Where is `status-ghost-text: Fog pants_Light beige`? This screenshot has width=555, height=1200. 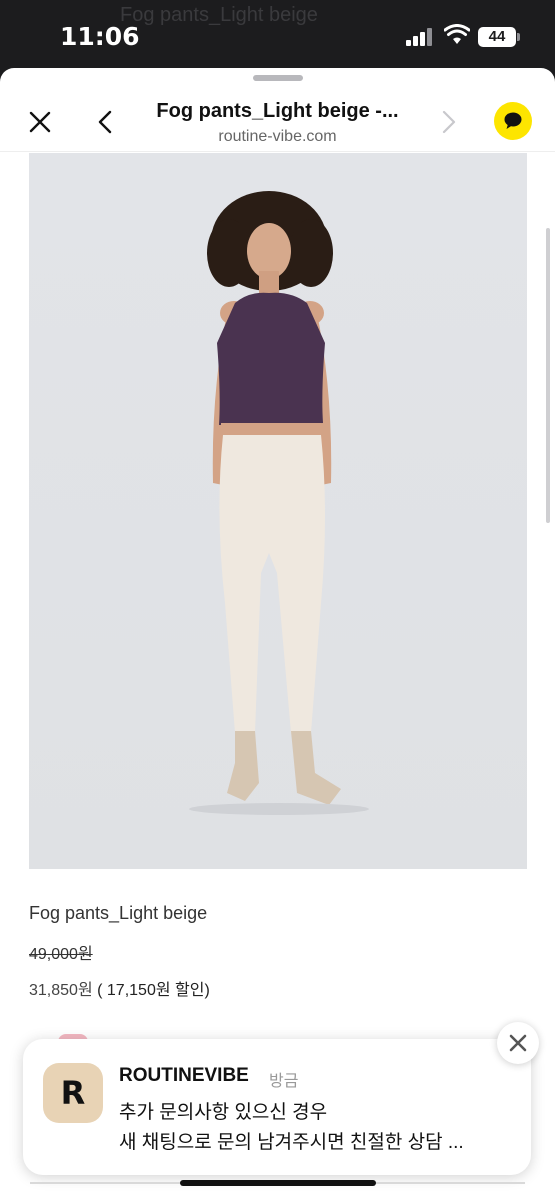
status-ghost-text: Fog pants_Light beige is located at coordinates (219, 15).